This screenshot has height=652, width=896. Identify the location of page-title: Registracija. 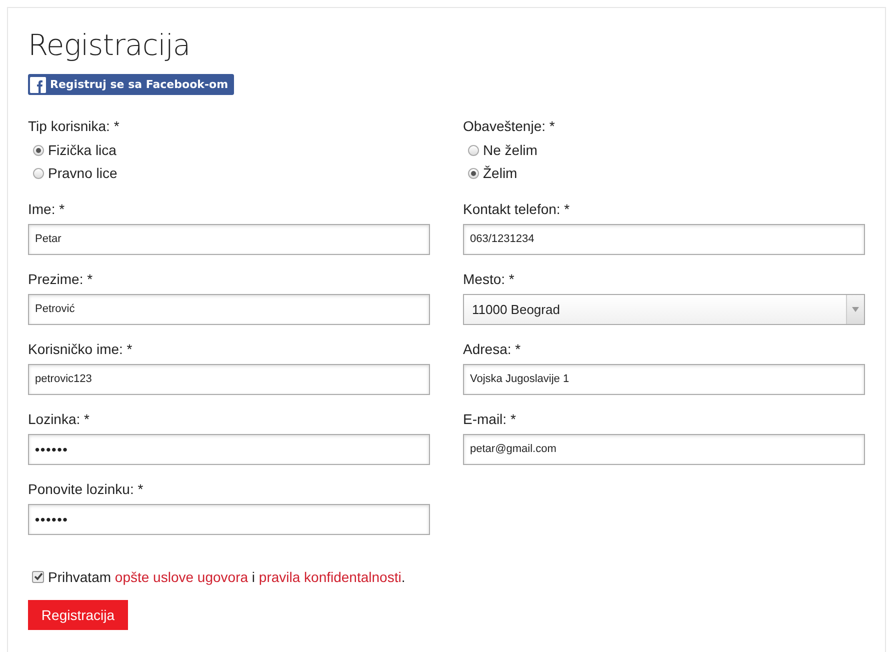
(109, 45).